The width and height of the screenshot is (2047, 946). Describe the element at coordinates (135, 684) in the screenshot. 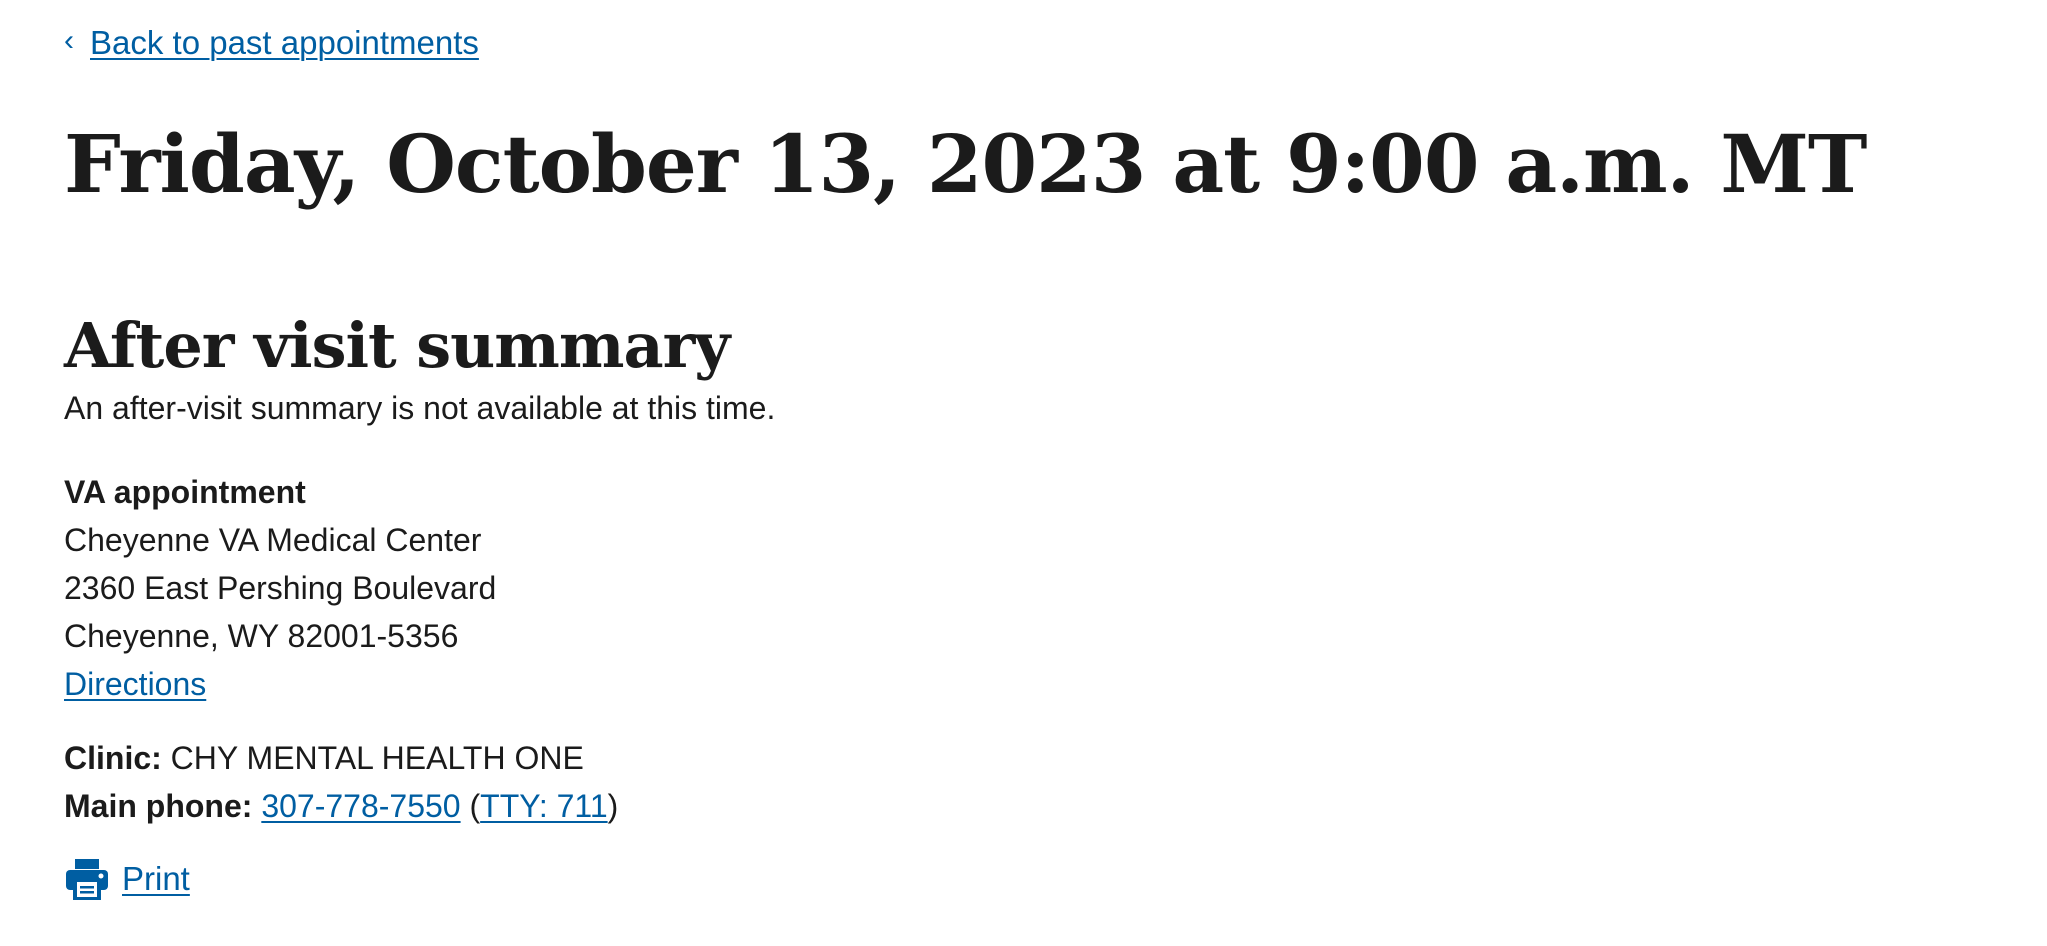

I see `directions-link: Directions` at that location.